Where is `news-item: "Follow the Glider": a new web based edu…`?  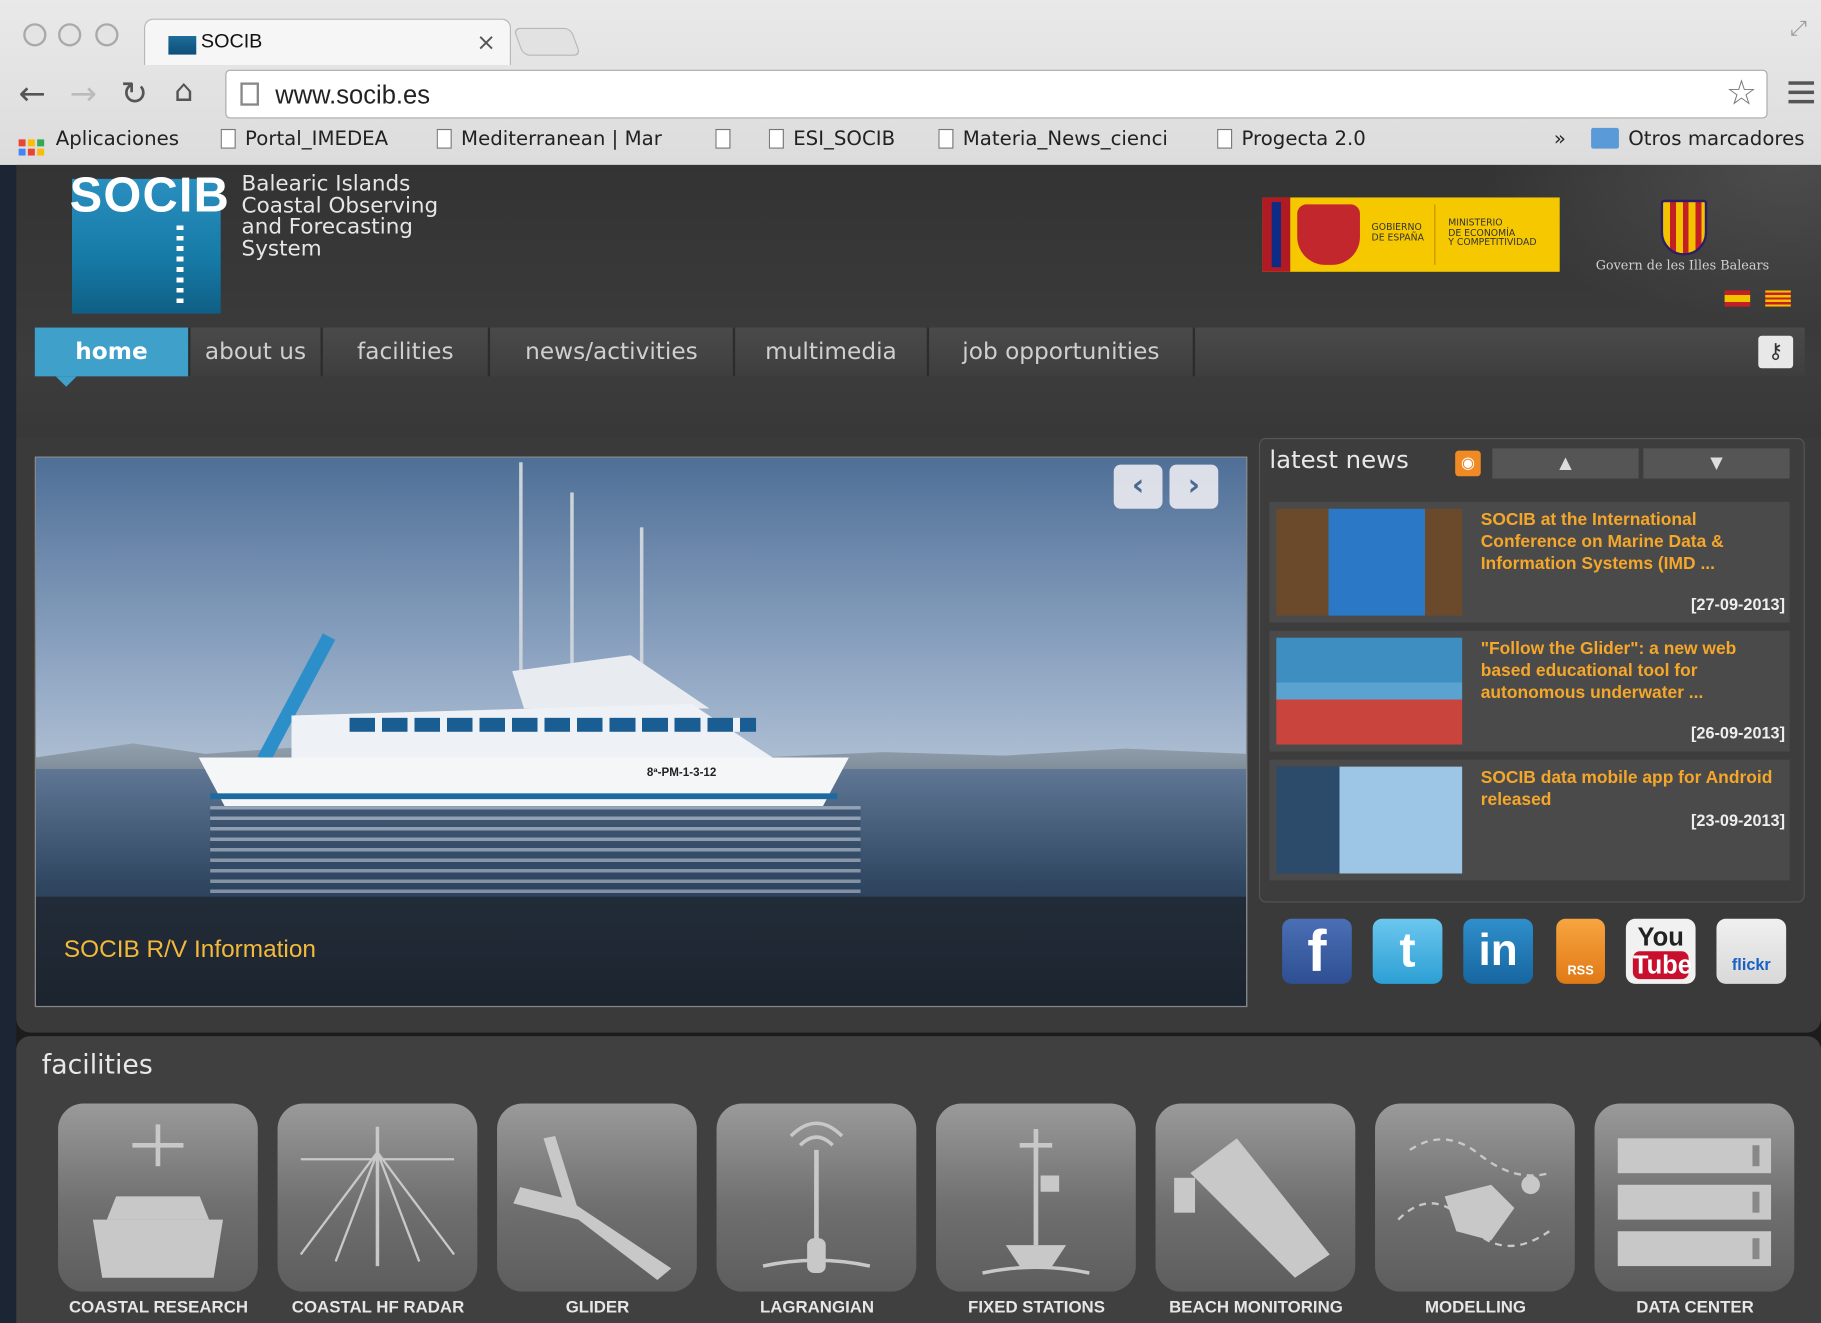 news-item: "Follow the Glider": a new web based edu… is located at coordinates (1529, 691).